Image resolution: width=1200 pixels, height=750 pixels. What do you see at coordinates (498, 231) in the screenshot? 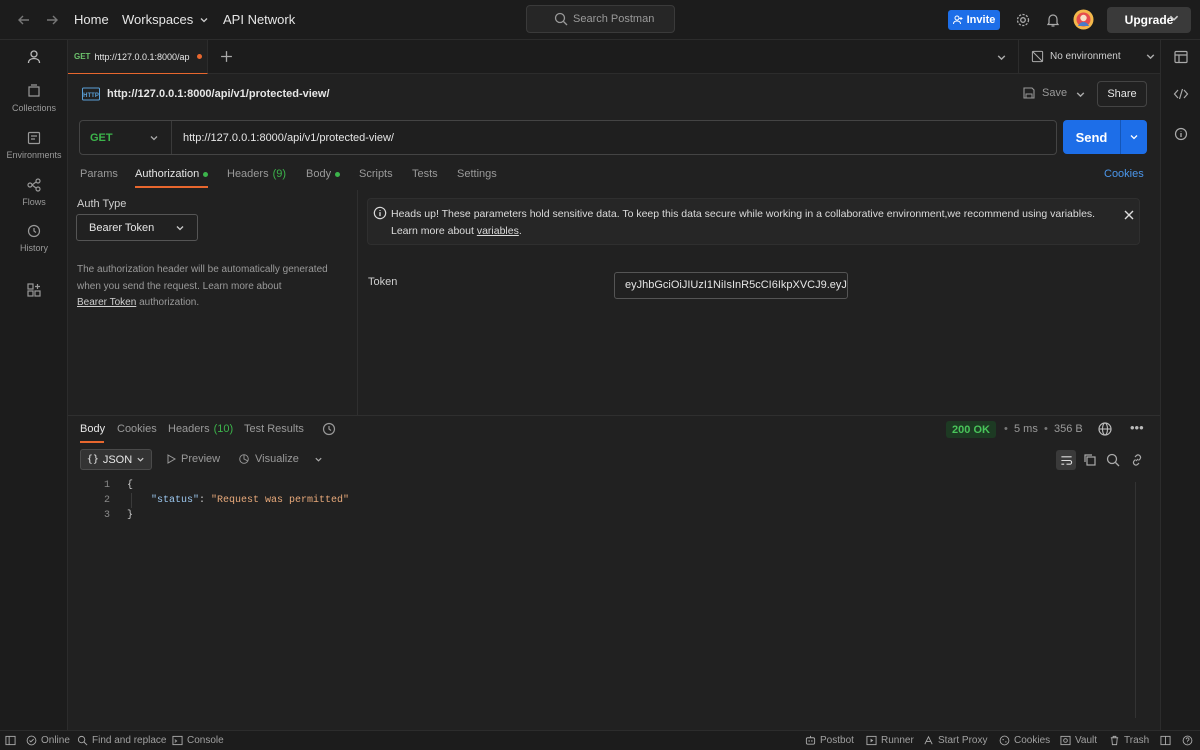
I see `variables-link: variables` at bounding box center [498, 231].